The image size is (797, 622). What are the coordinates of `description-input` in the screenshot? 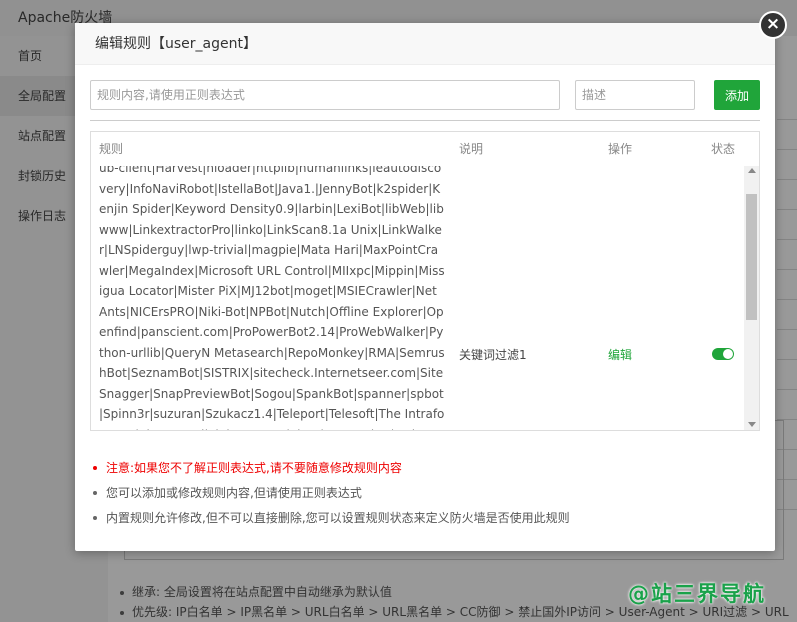 It's located at (635, 95).